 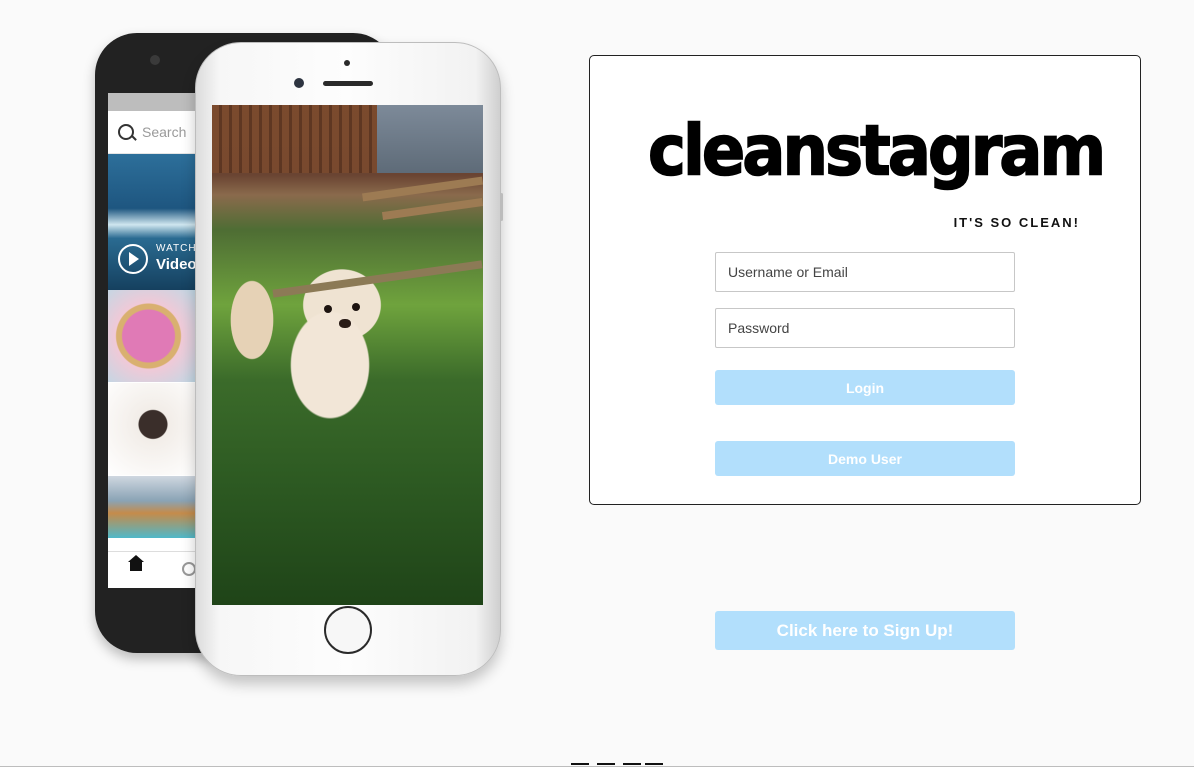 I want to click on password-input, so click(x=865, y=328).